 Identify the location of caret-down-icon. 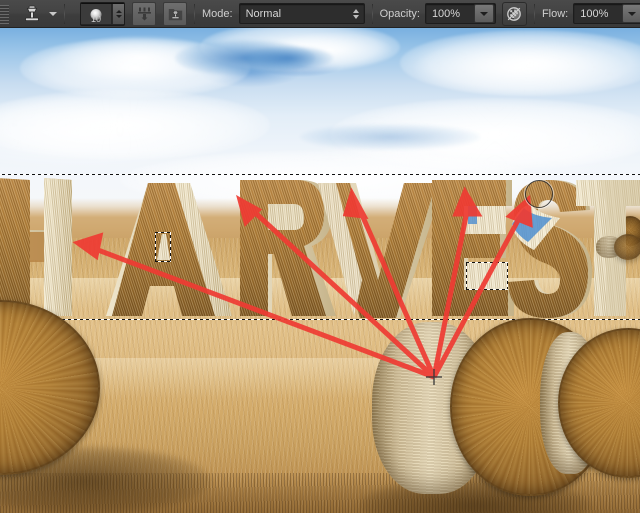
(356, 16).